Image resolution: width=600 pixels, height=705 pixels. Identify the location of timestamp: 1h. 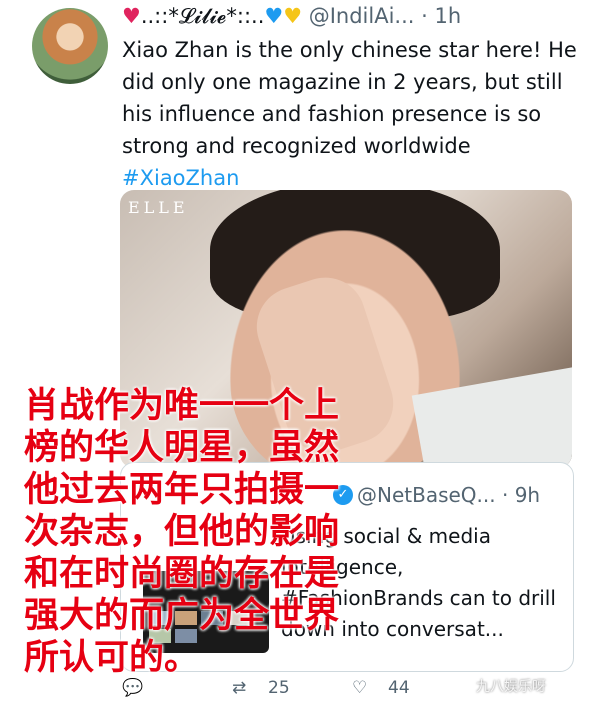
(448, 16).